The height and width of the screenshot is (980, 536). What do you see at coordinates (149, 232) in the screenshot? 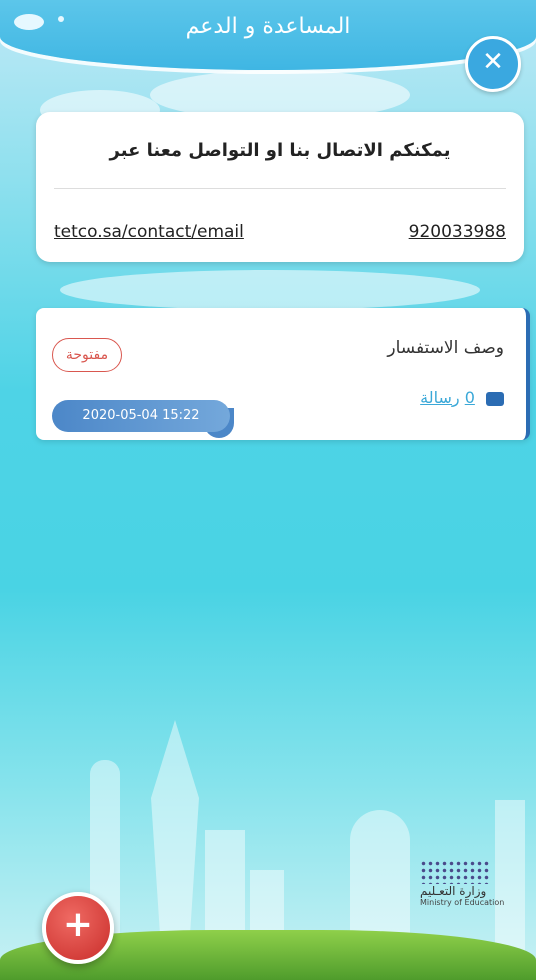
I see `email-link: tetco.sa/contact/email` at bounding box center [149, 232].